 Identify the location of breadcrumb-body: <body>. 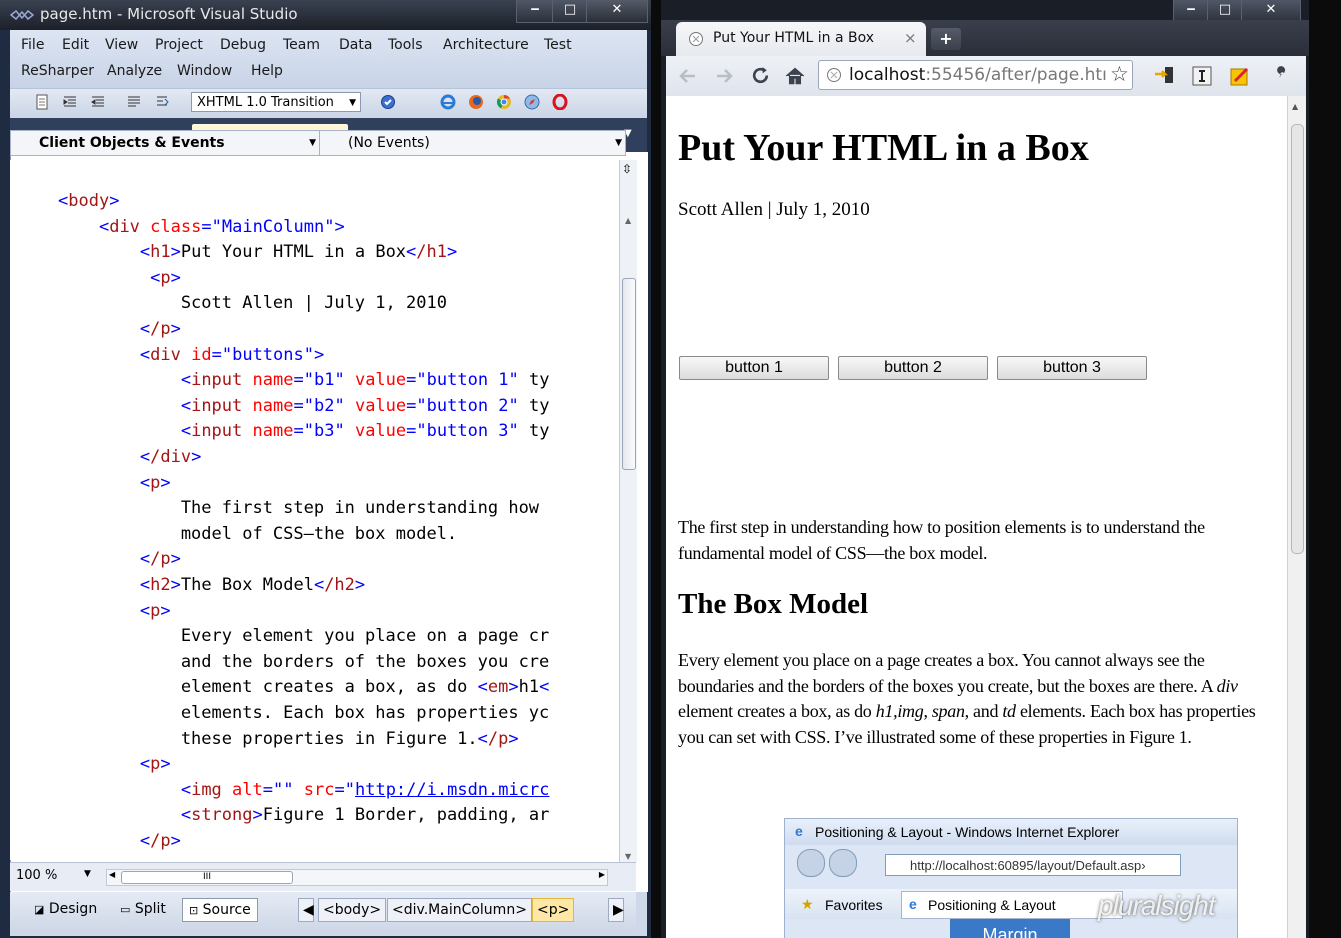
(352, 910).